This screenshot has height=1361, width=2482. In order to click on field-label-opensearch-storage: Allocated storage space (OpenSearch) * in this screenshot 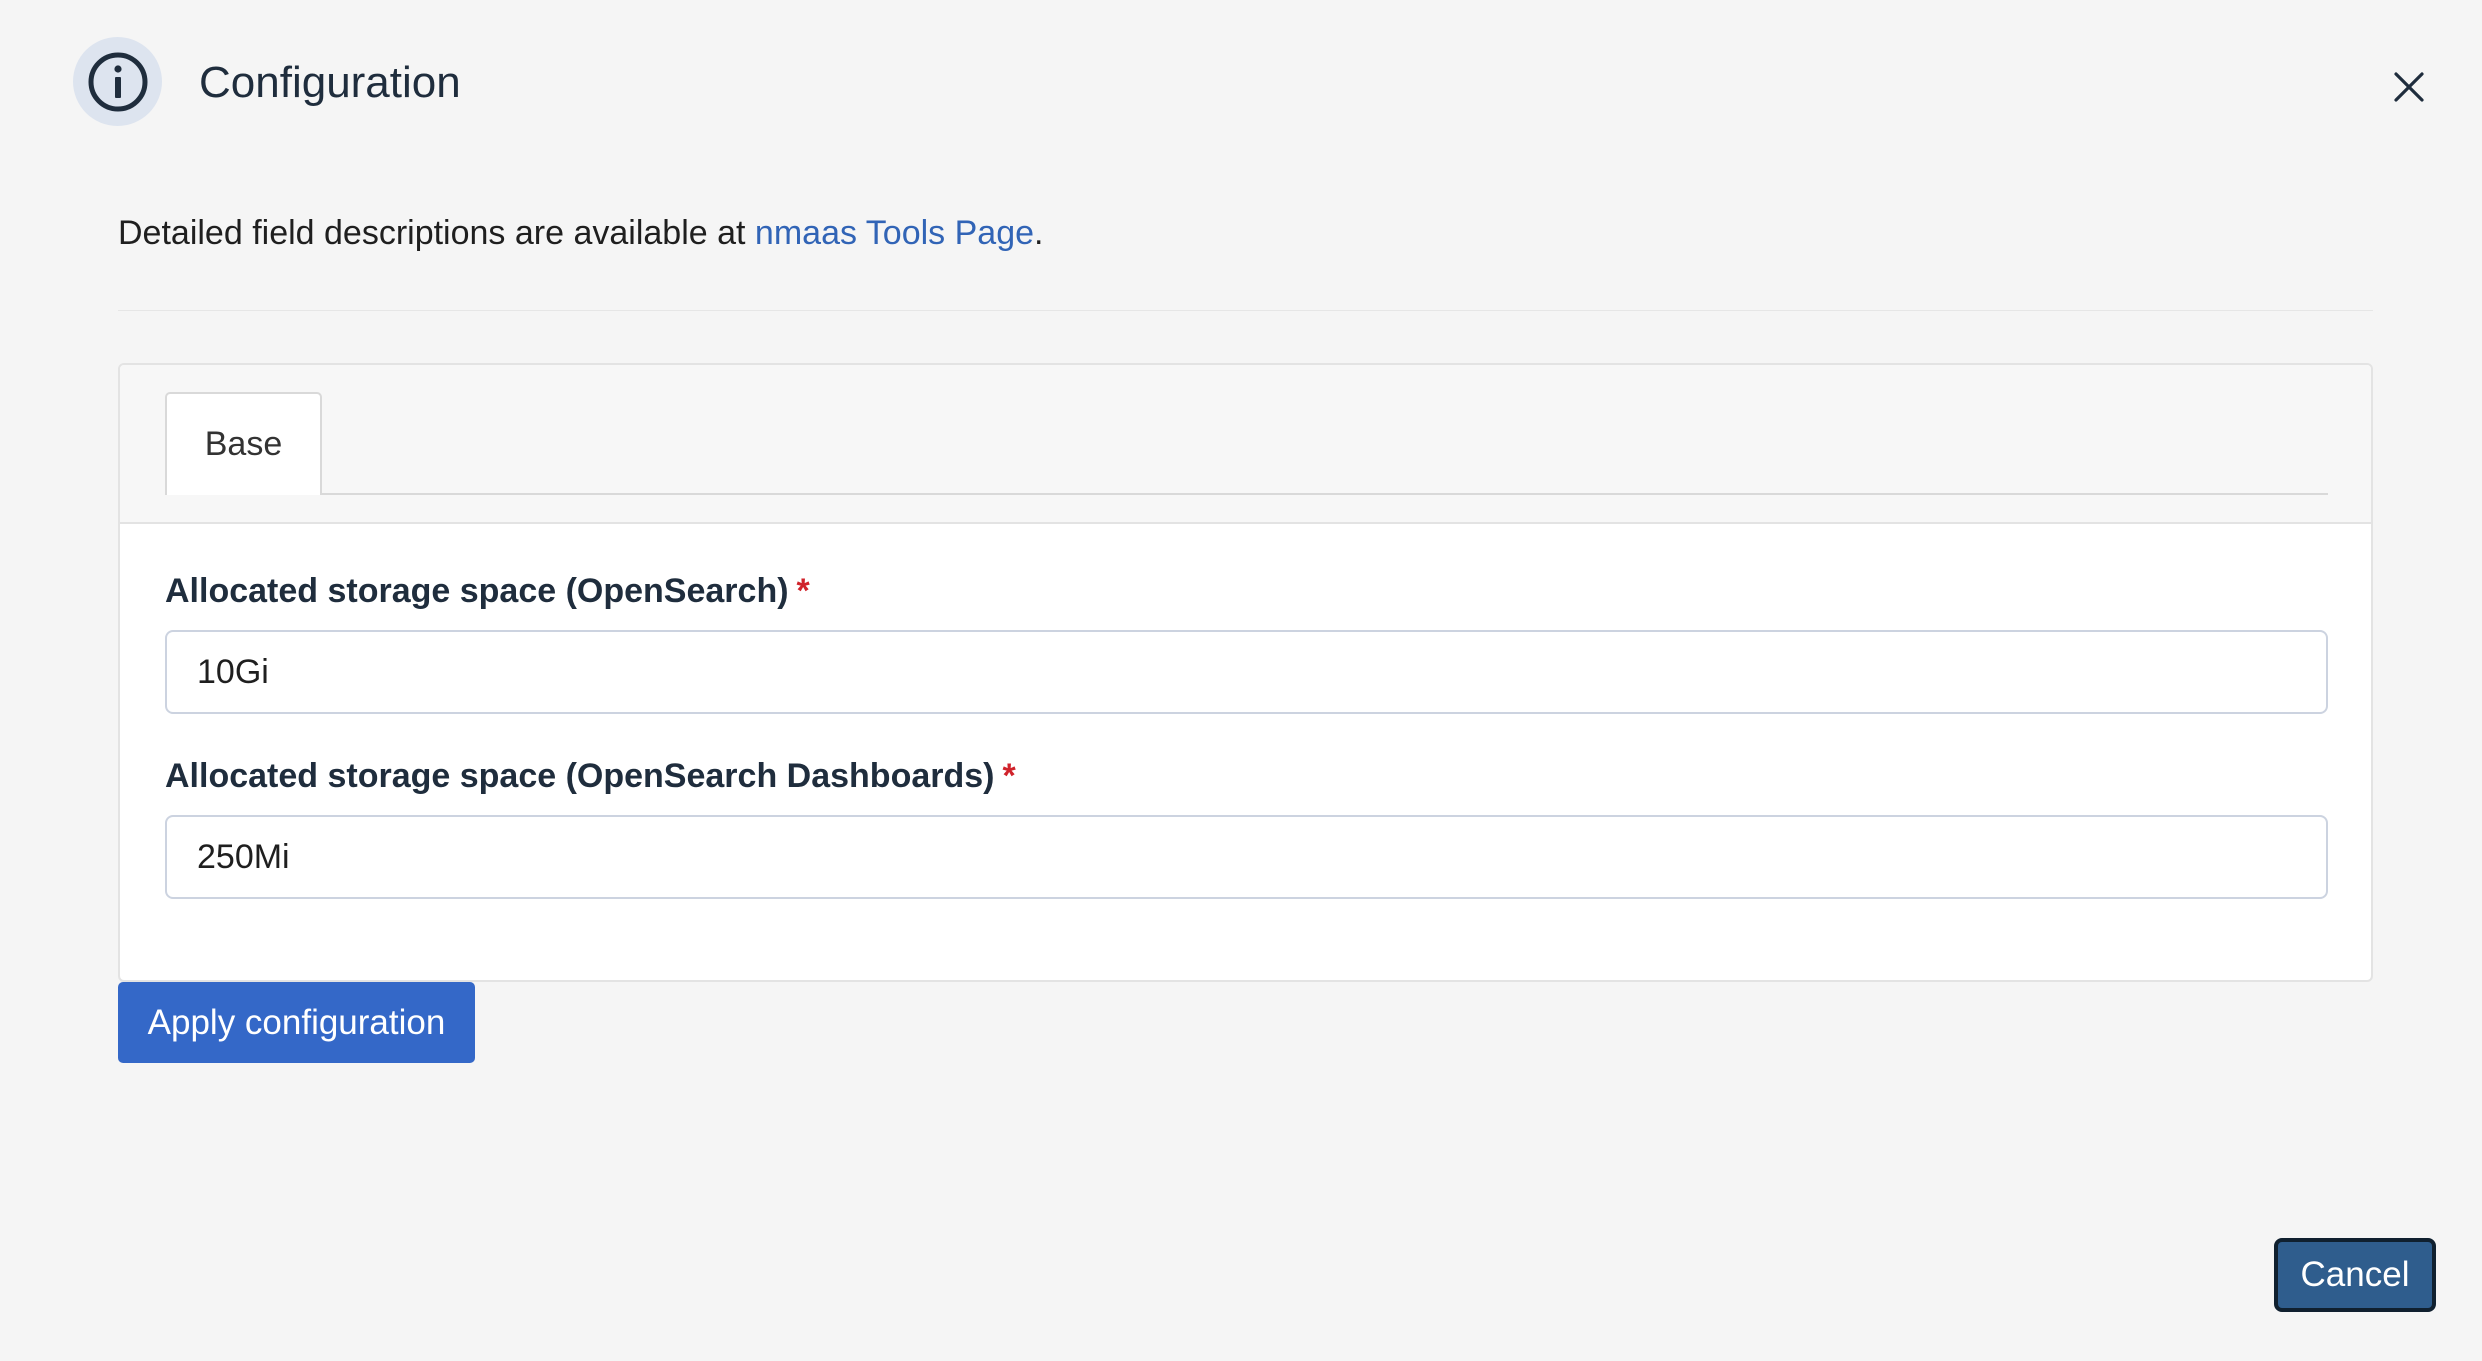, I will do `click(487, 591)`.